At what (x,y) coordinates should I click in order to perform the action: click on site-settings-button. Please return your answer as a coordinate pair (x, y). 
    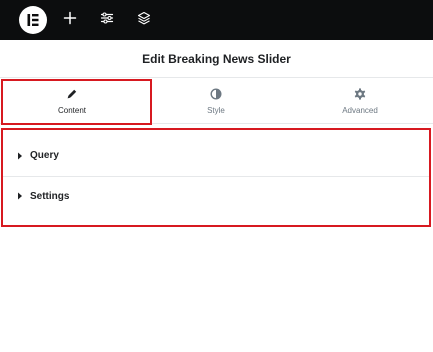
    Looking at the image, I should click on (107, 20).